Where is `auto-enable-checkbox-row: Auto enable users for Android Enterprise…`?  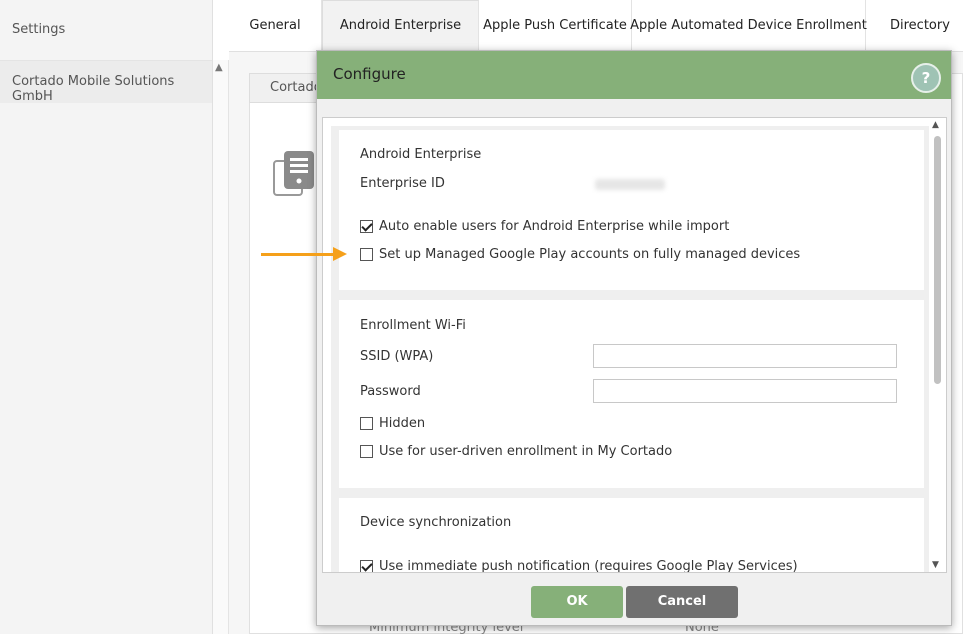
auto-enable-checkbox-row: Auto enable users for Android Enterprise… is located at coordinates (544, 226).